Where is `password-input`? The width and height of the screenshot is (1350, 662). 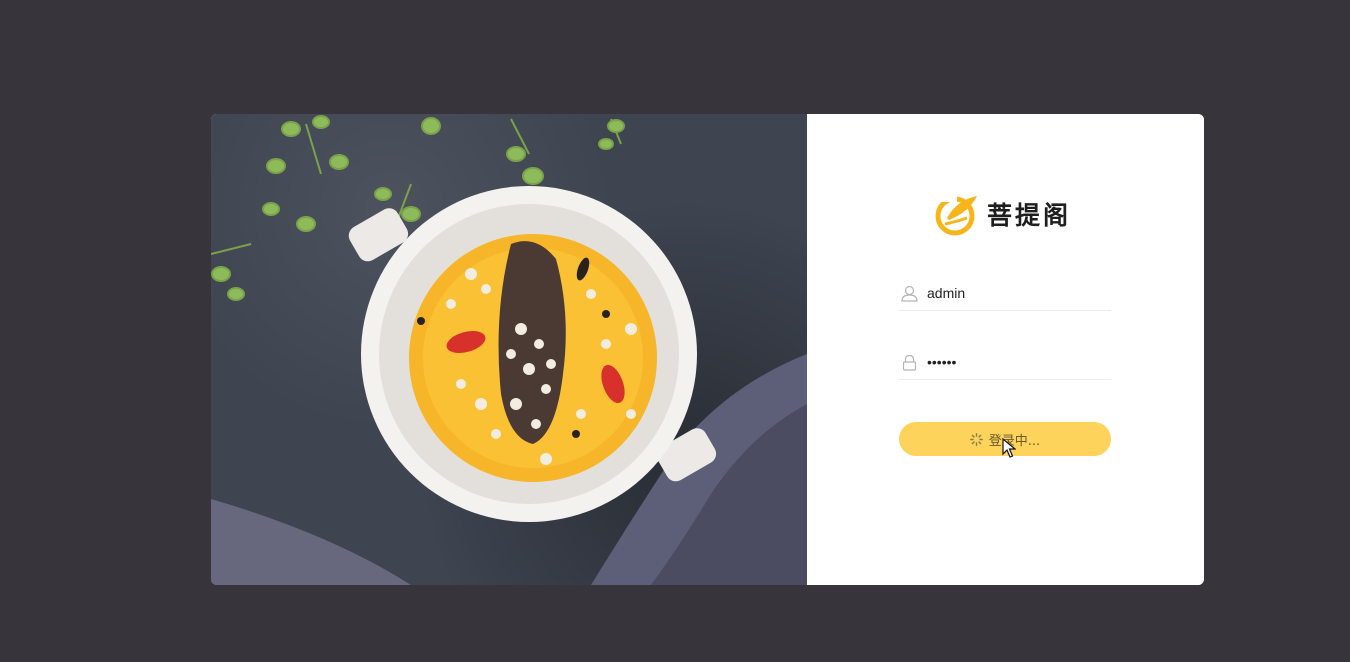
password-input is located at coordinates (1012, 362).